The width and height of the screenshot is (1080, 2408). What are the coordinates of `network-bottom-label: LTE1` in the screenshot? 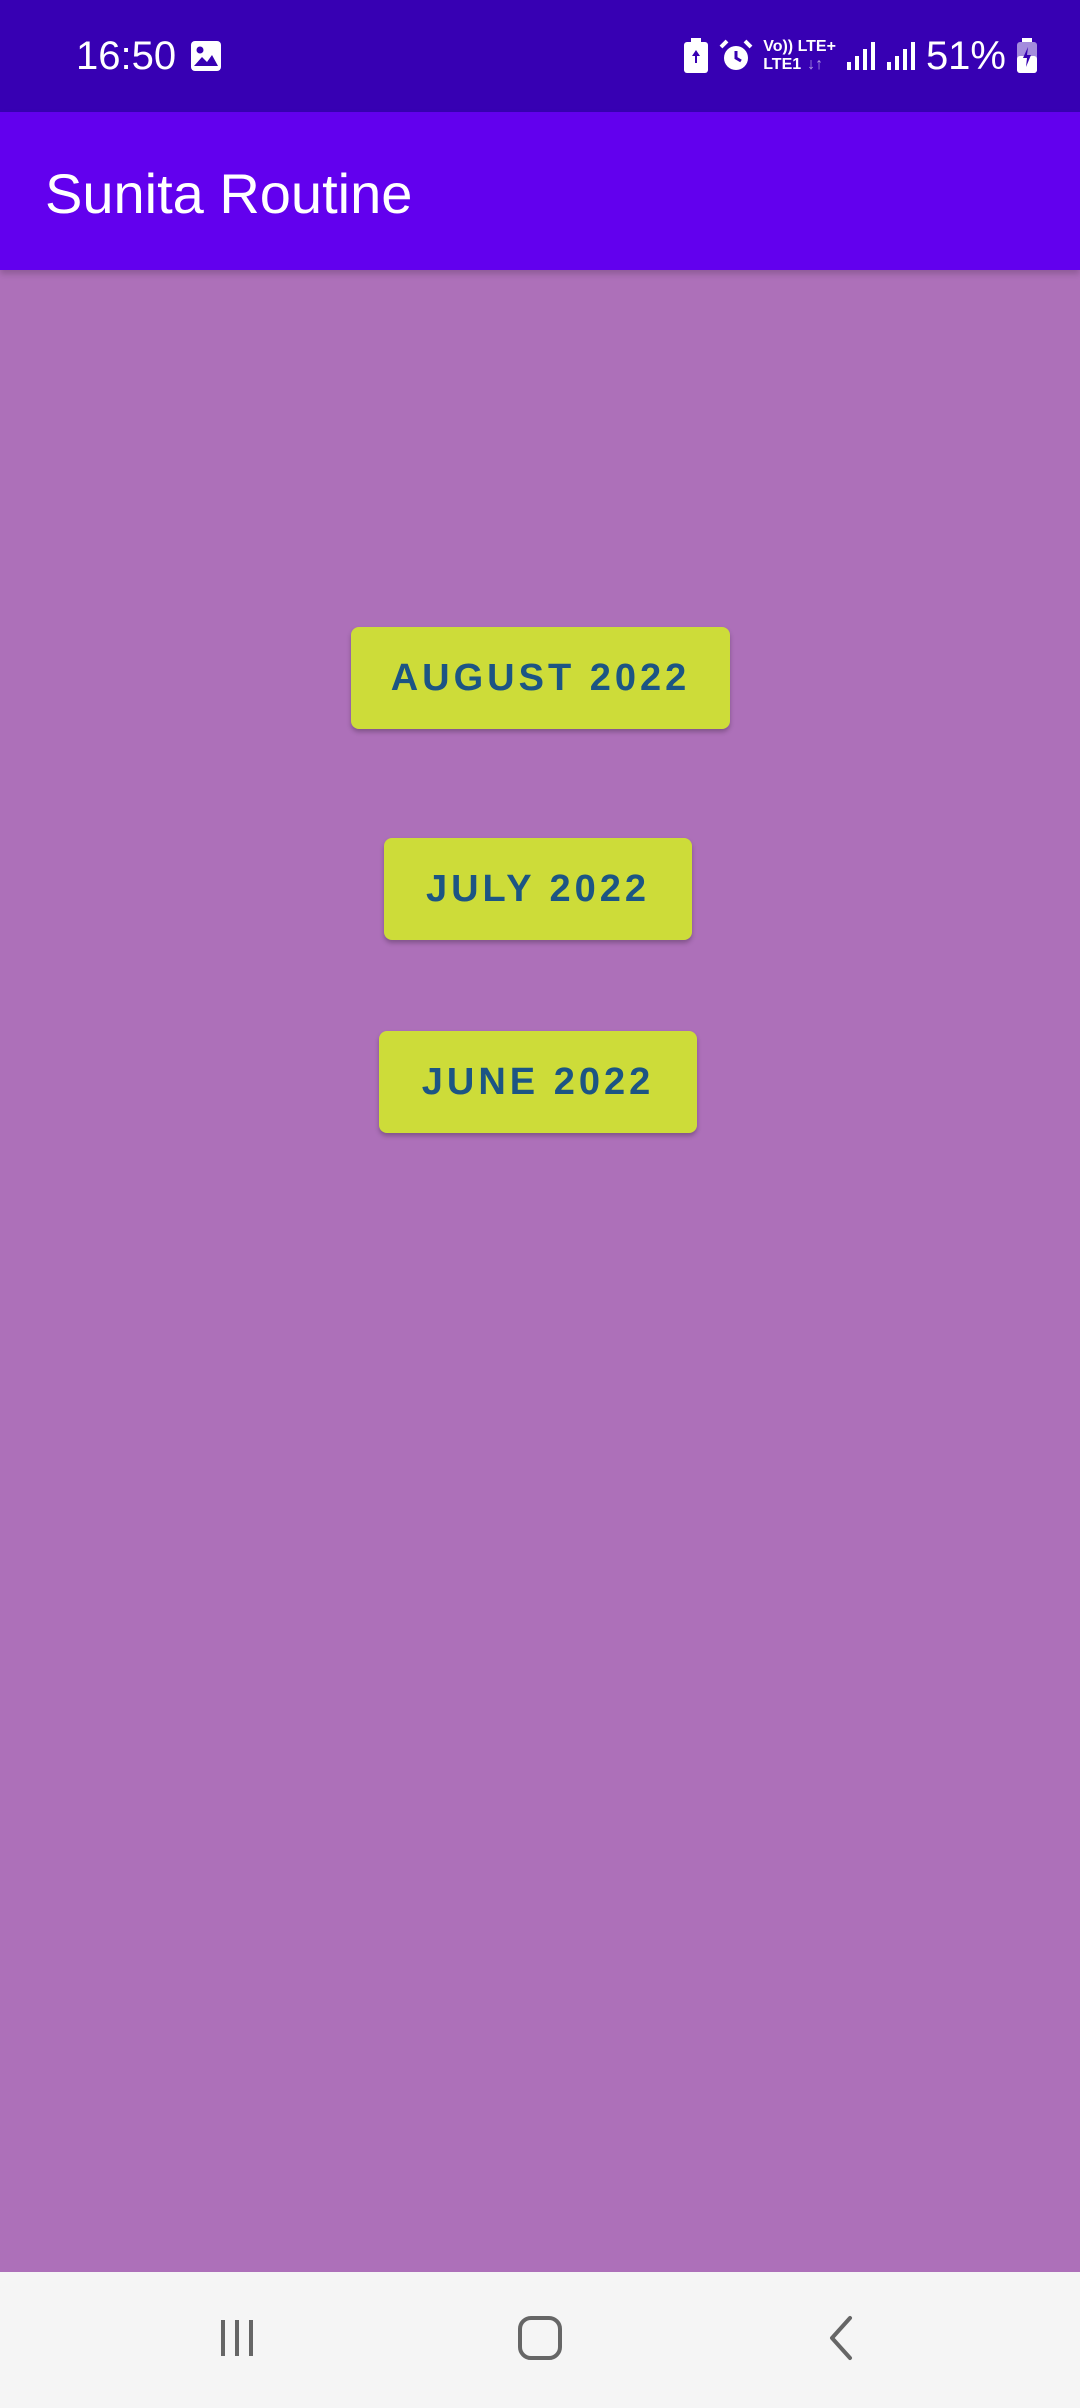 It's located at (782, 64).